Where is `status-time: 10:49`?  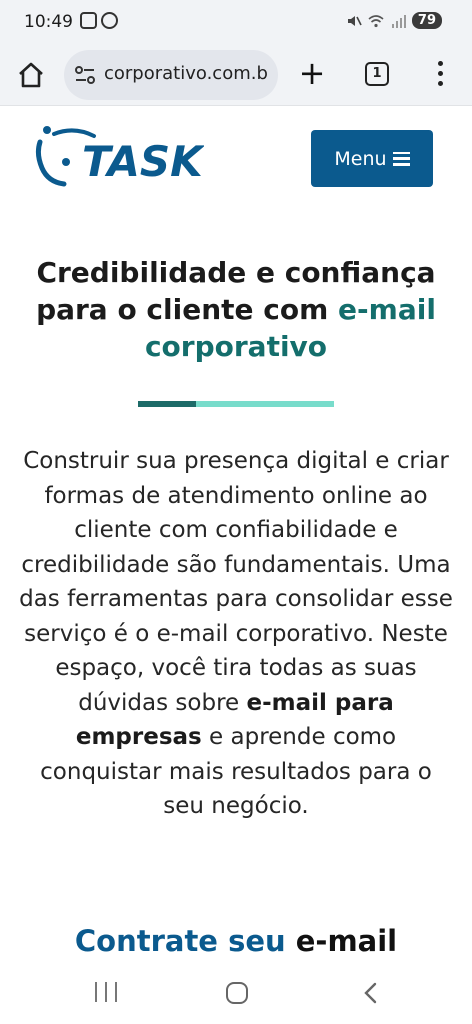 status-time: 10:49 is located at coordinates (48, 22).